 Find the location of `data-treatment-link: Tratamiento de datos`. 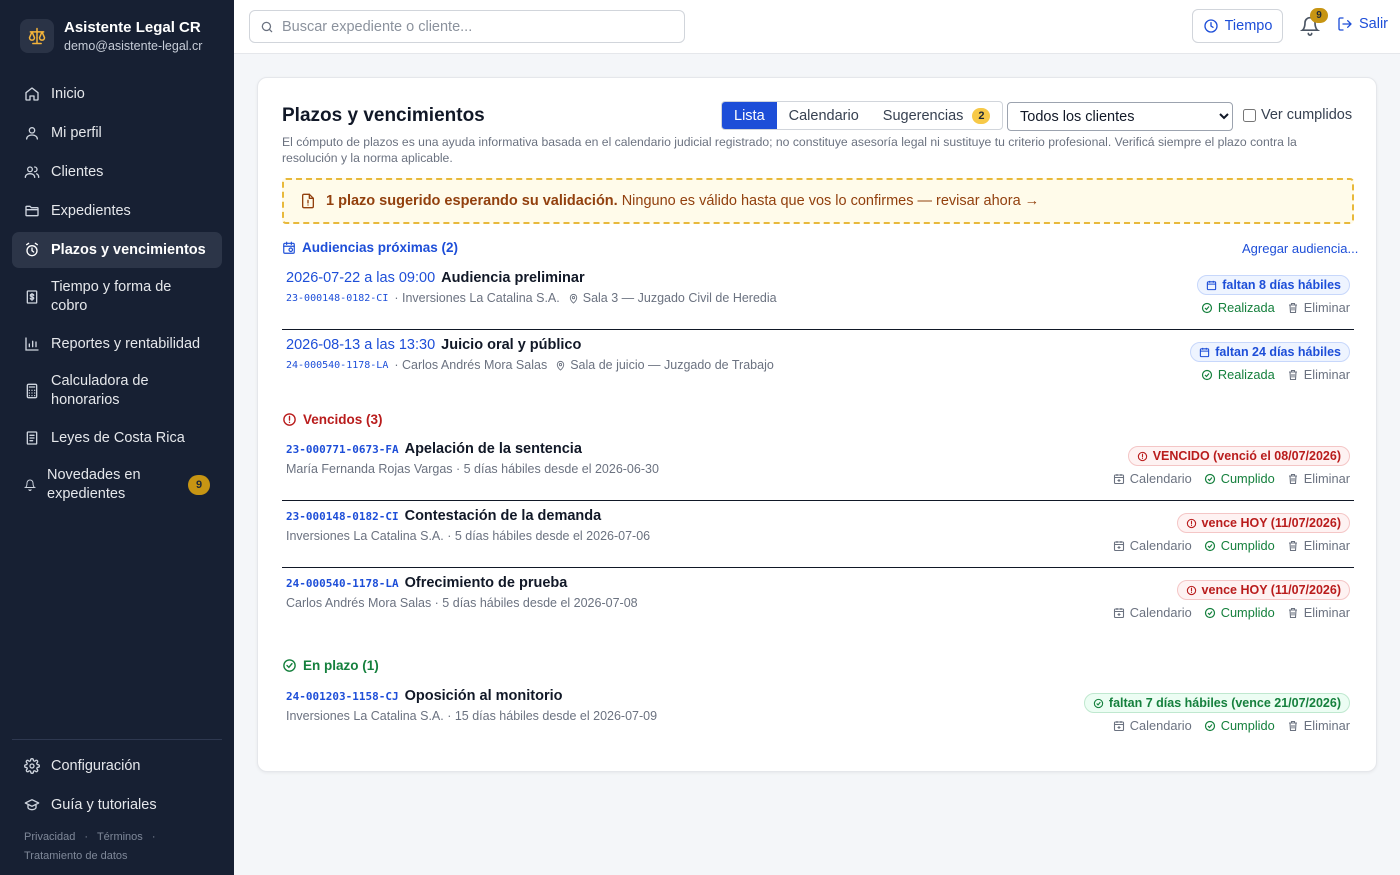

data-treatment-link: Tratamiento de datos is located at coordinates (76, 856).